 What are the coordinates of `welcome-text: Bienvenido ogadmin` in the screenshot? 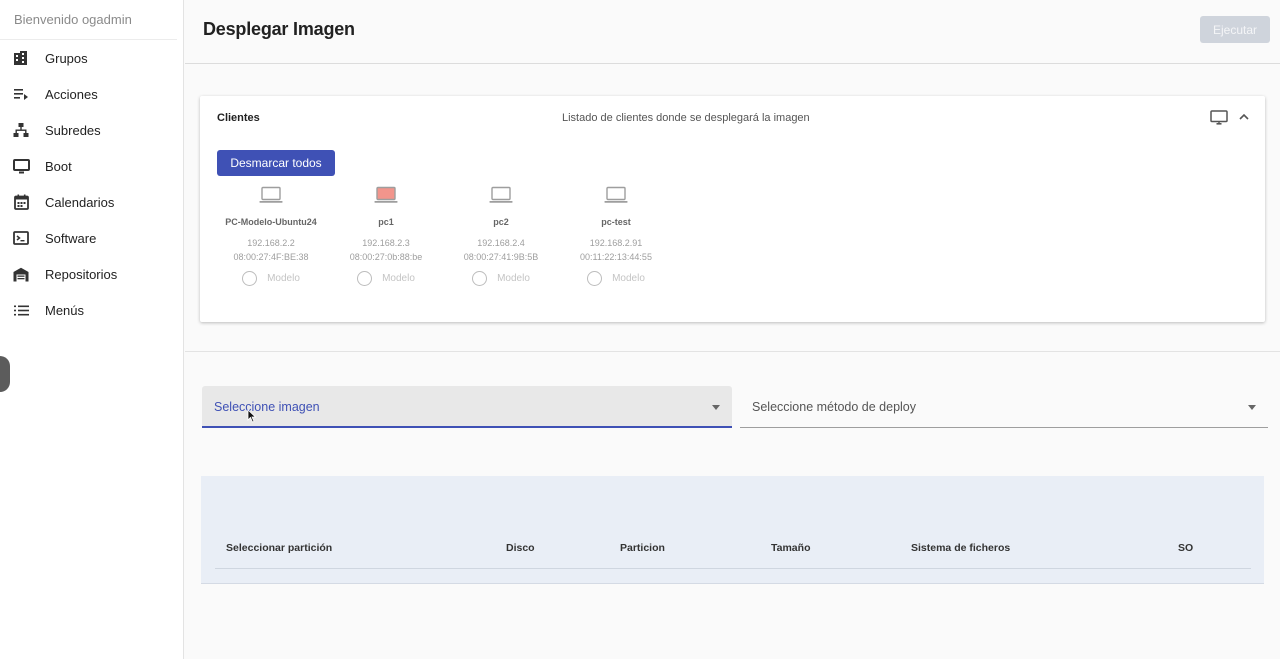 It's located at (88, 20).